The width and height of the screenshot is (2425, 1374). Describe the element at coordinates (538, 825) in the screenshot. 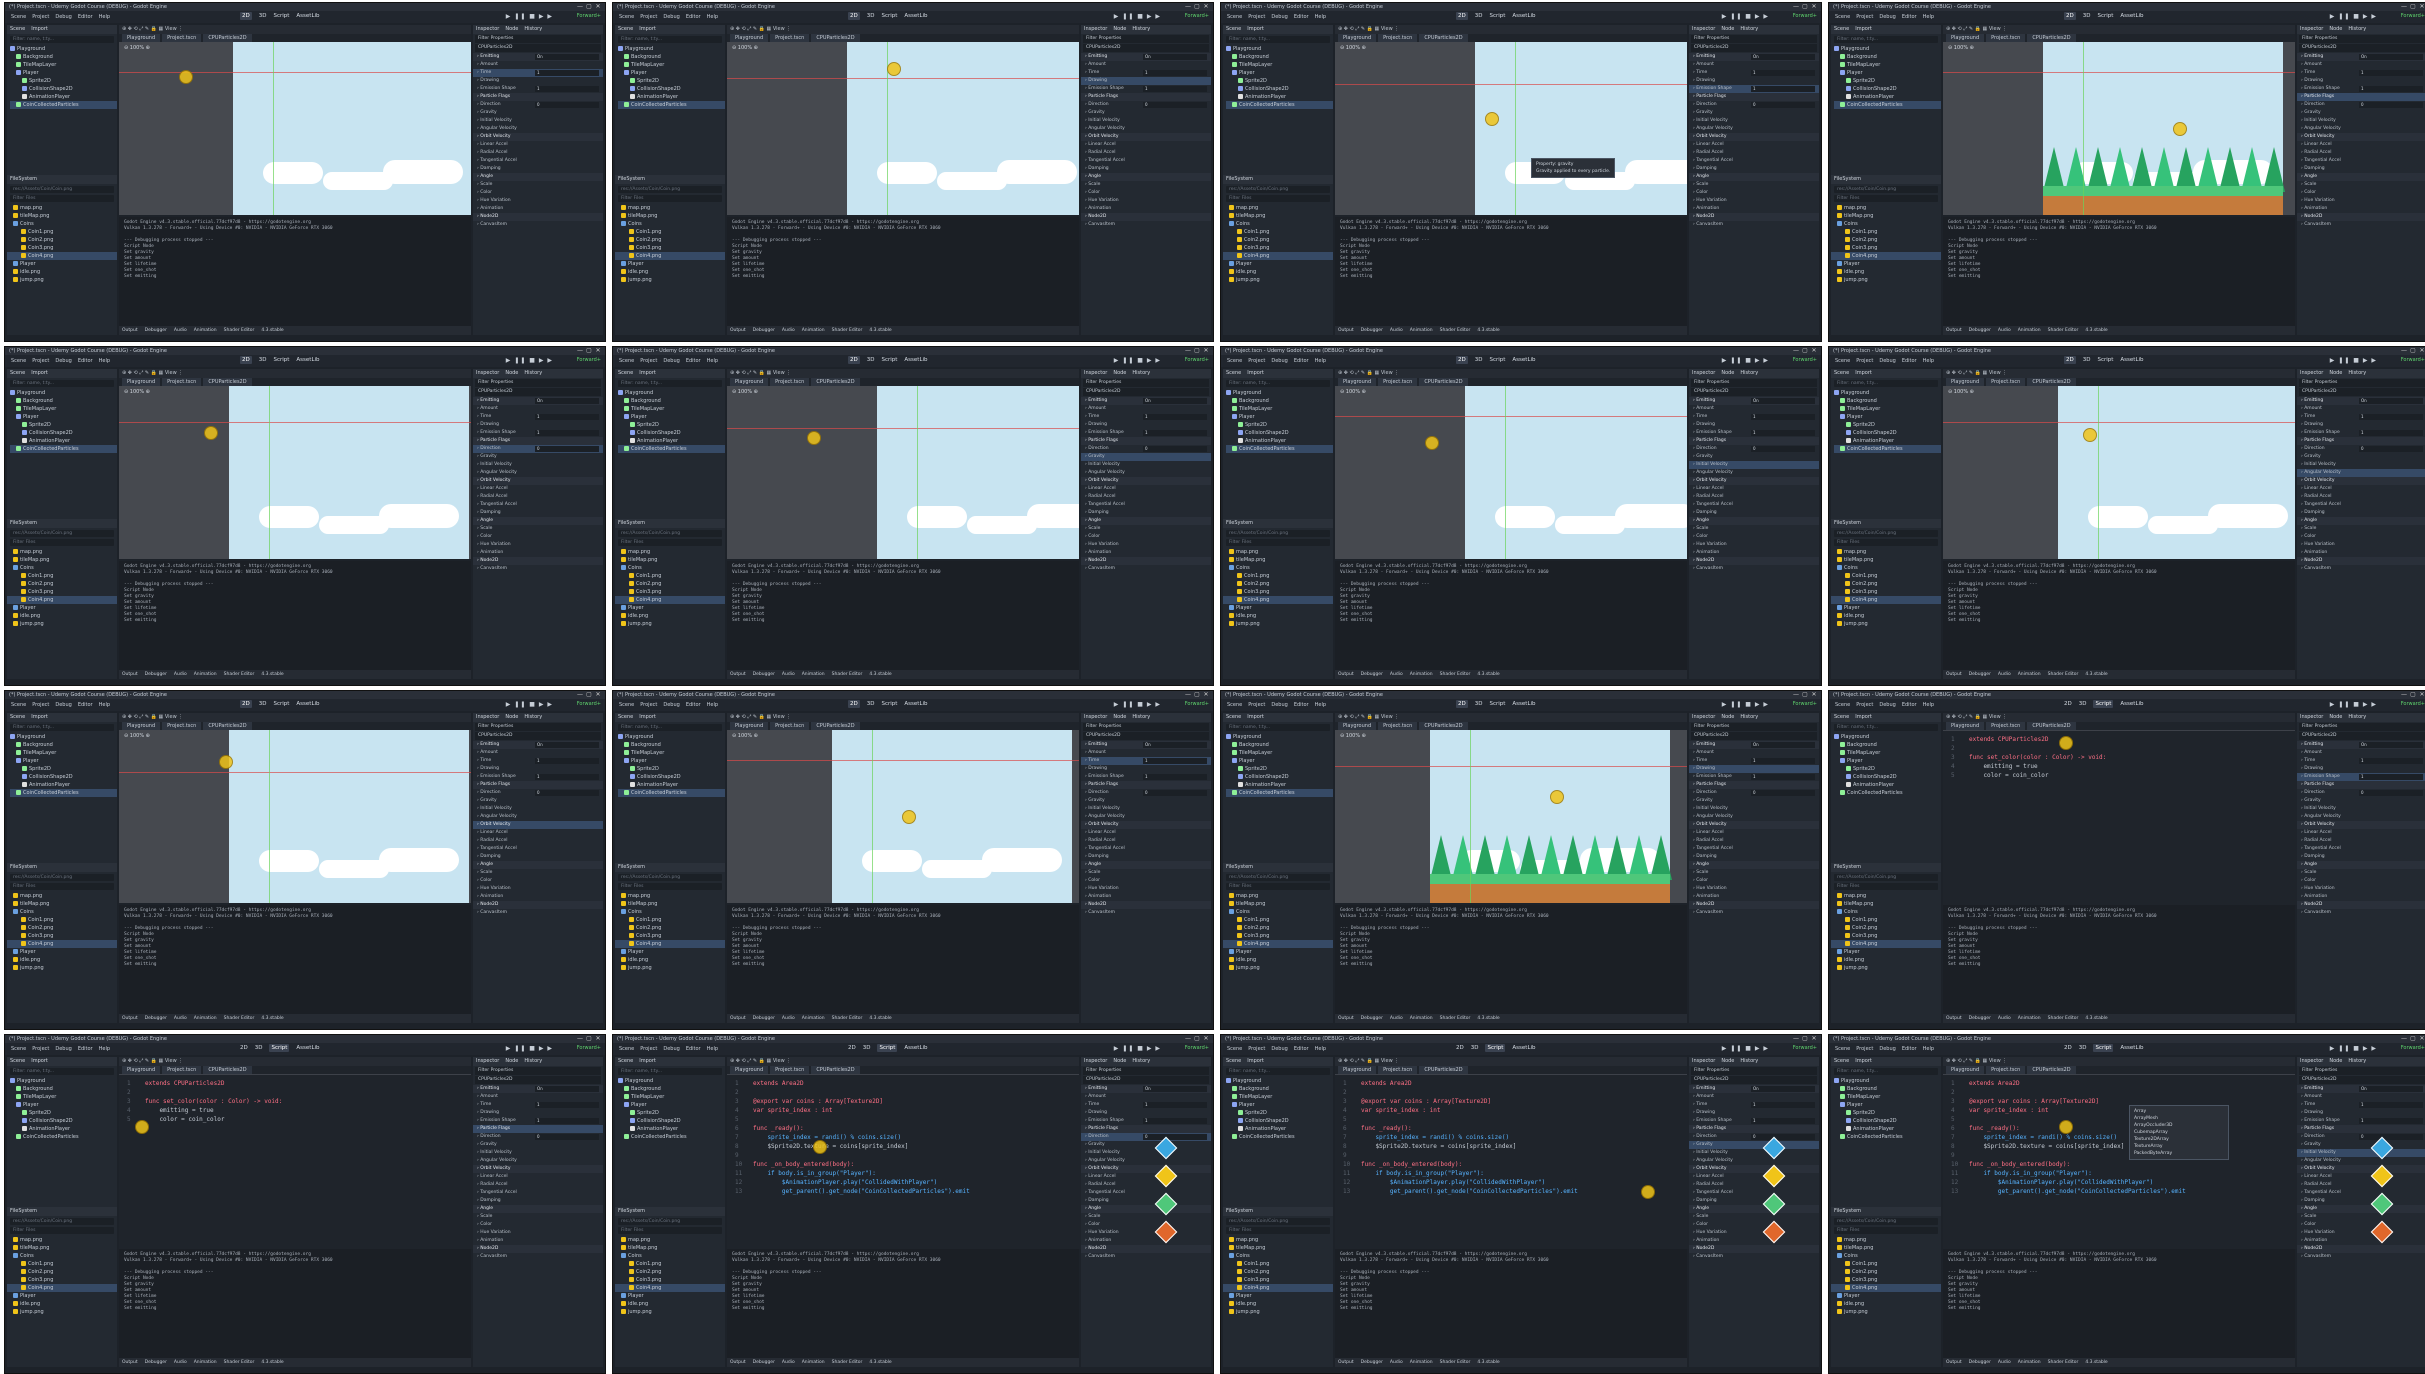

I see `inspector-property: › Orbit Velocity` at that location.